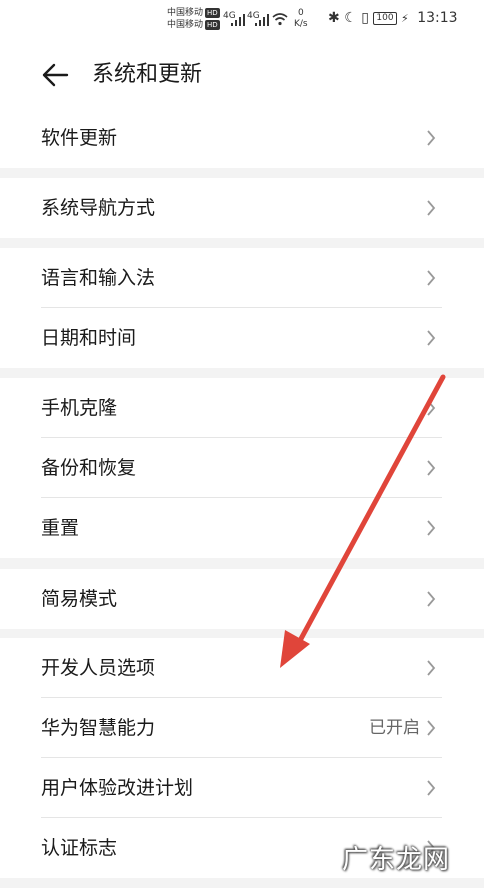 The height and width of the screenshot is (888, 484). I want to click on settings-group: 简易模式, so click(242, 599).